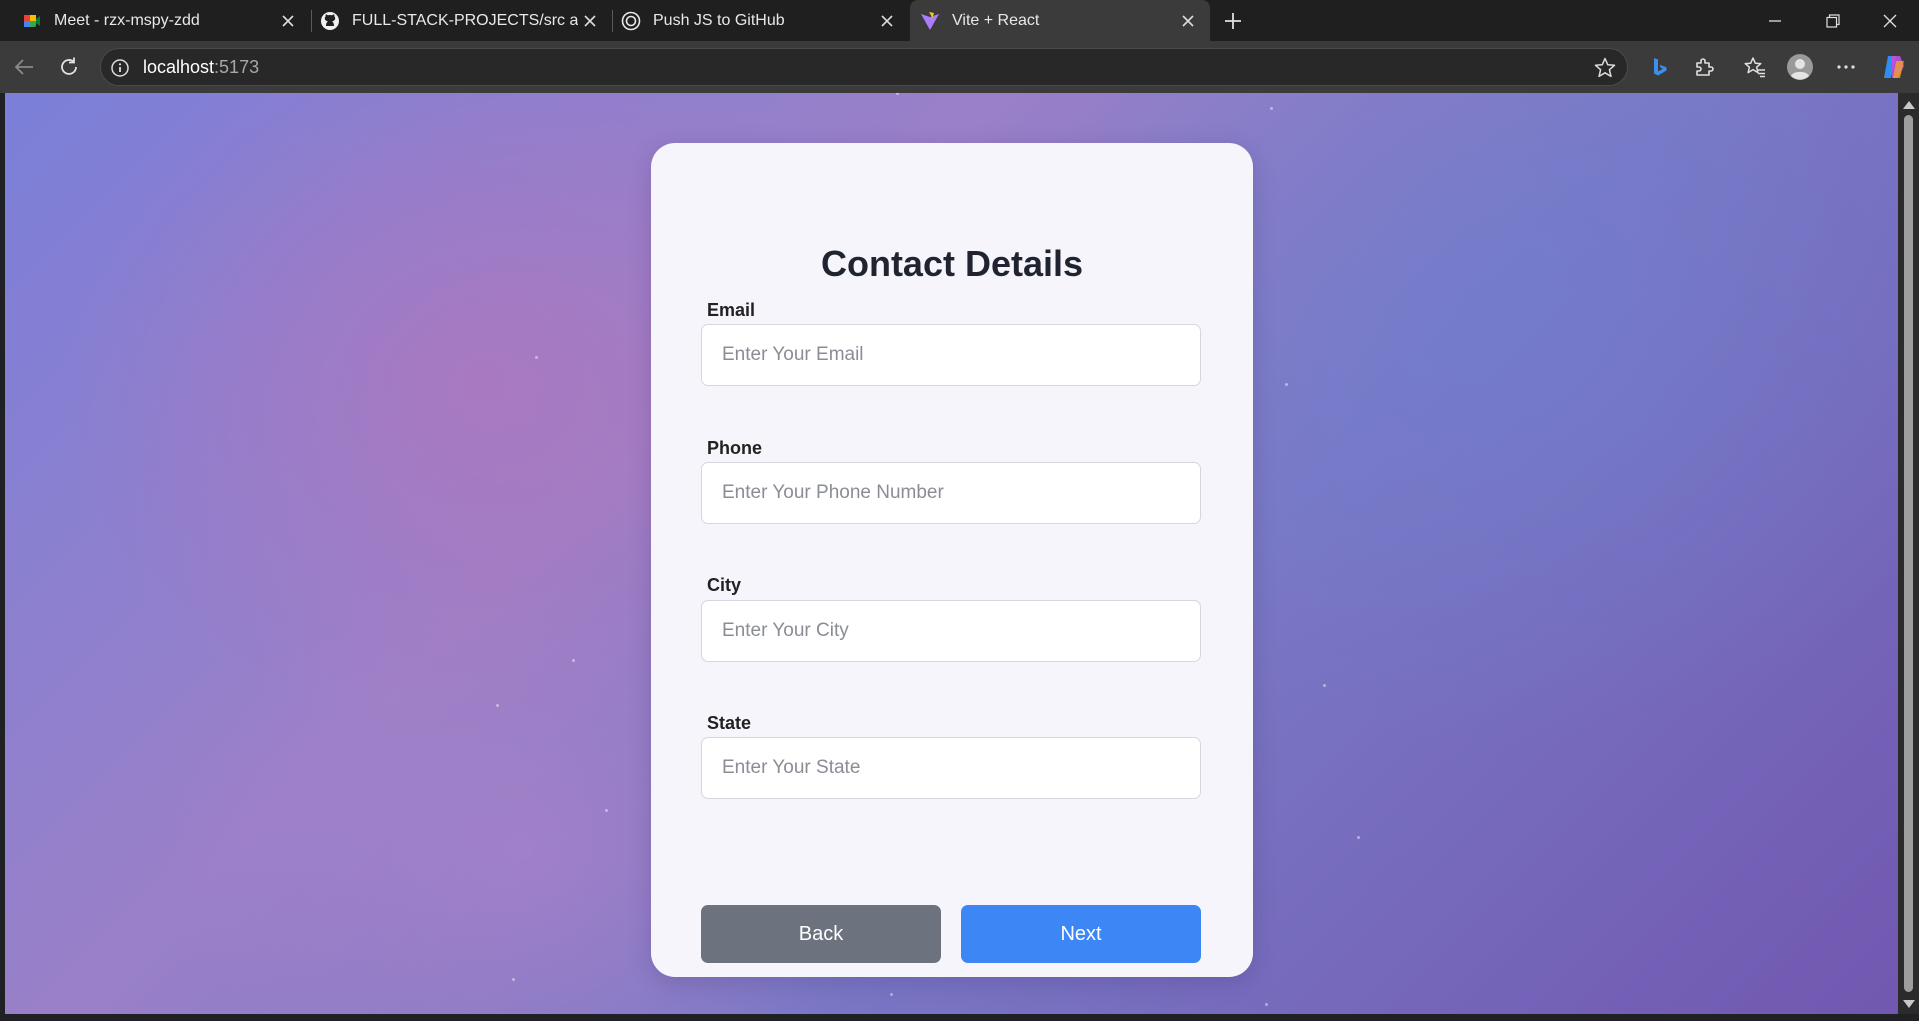  I want to click on tab-meet: Meet - rzx-mspy-zdd, so click(155, 20).